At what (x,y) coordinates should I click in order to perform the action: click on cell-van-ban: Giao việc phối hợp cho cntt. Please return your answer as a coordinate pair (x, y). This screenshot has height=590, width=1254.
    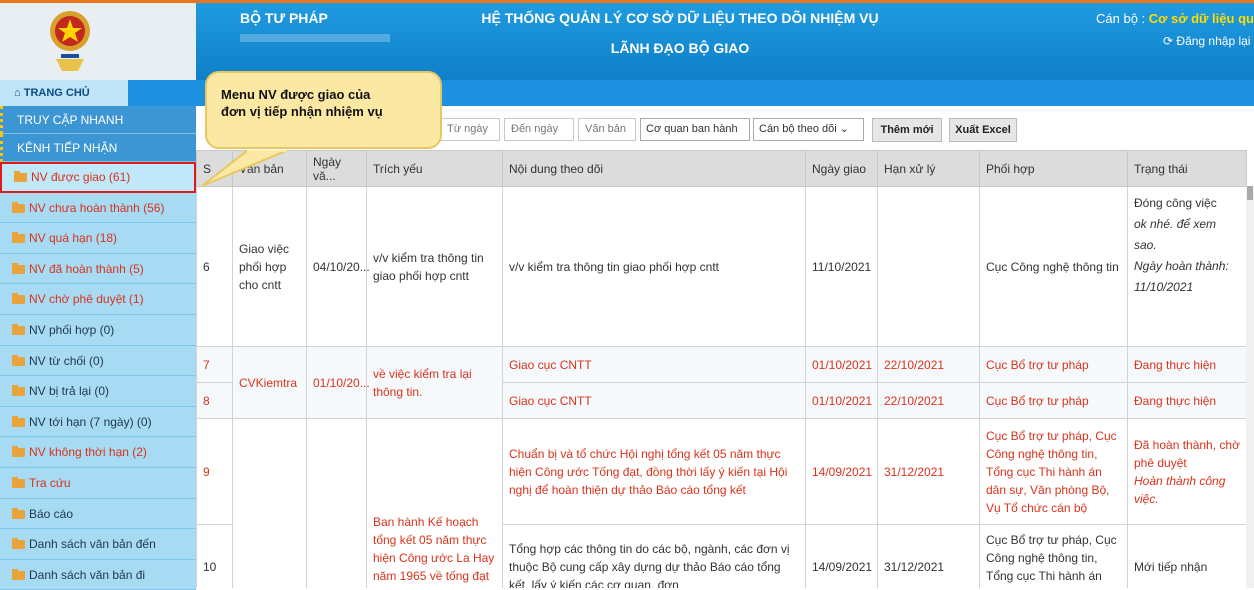
    Looking at the image, I should click on (269, 266).